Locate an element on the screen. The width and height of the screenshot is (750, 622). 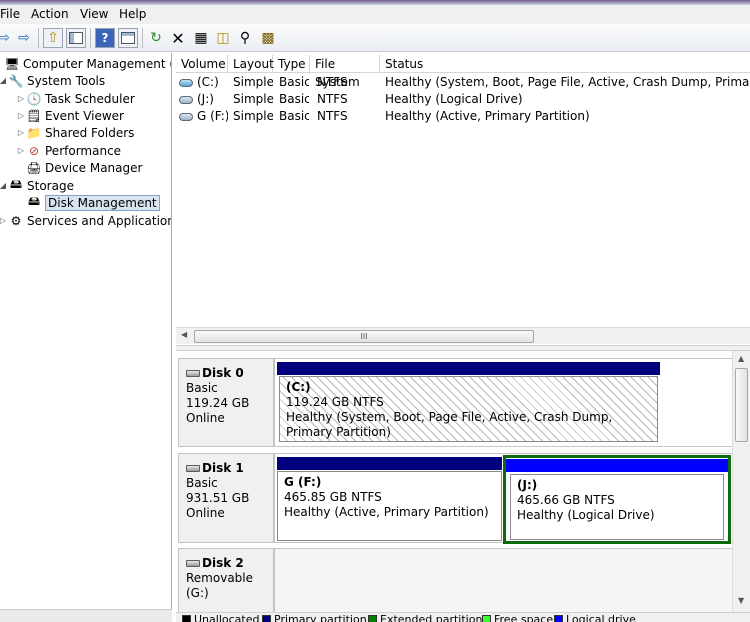
scroll-thumb is located at coordinates (741, 405).